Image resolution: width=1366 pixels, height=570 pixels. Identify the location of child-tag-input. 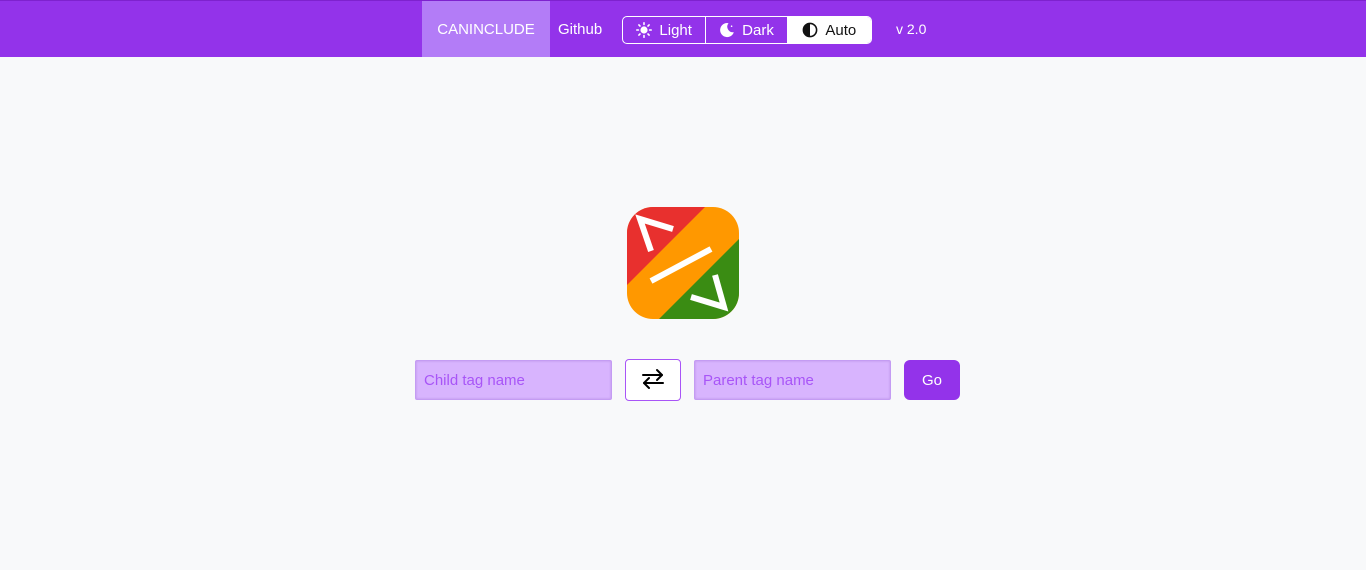
(513, 380).